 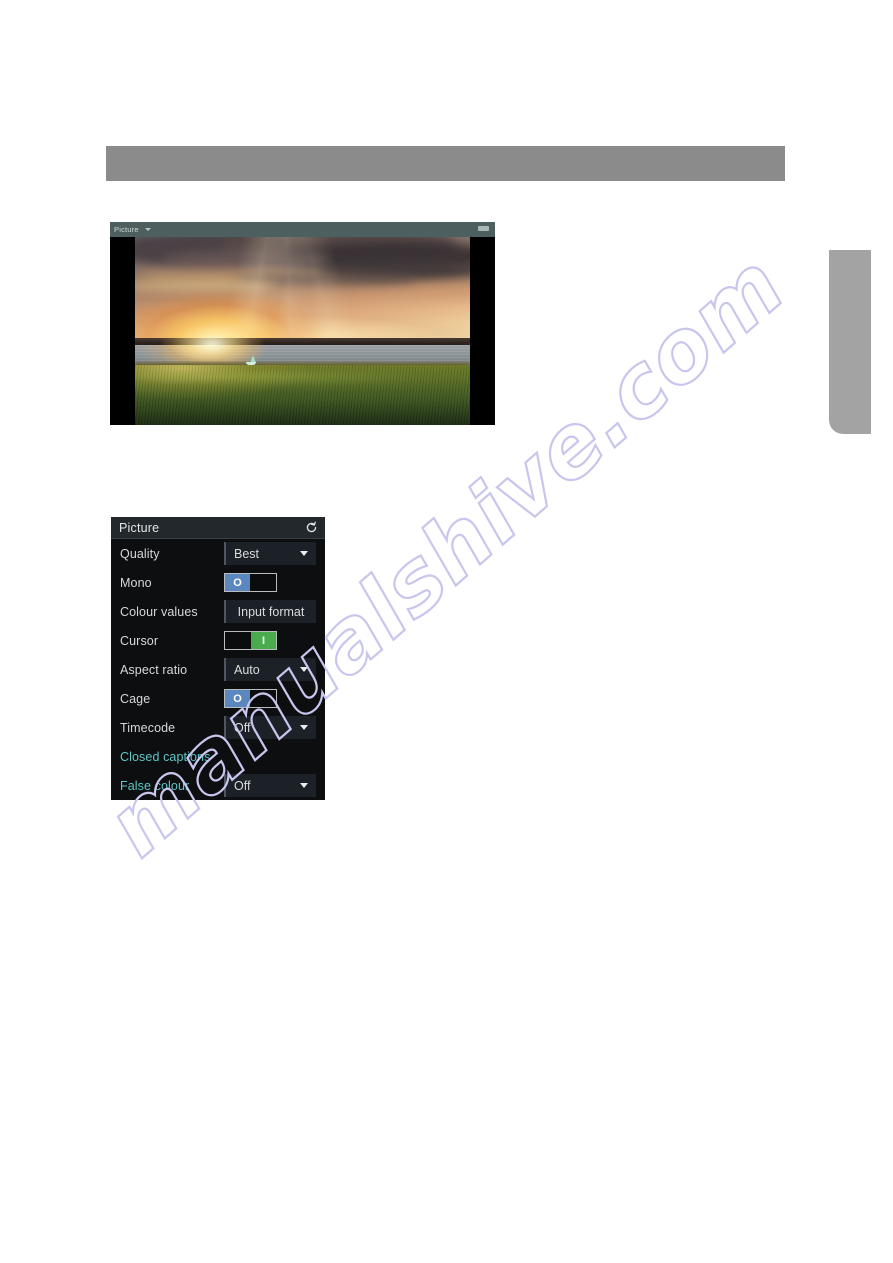 I want to click on row-control-colour-values: Input format, so click(x=274, y=611).